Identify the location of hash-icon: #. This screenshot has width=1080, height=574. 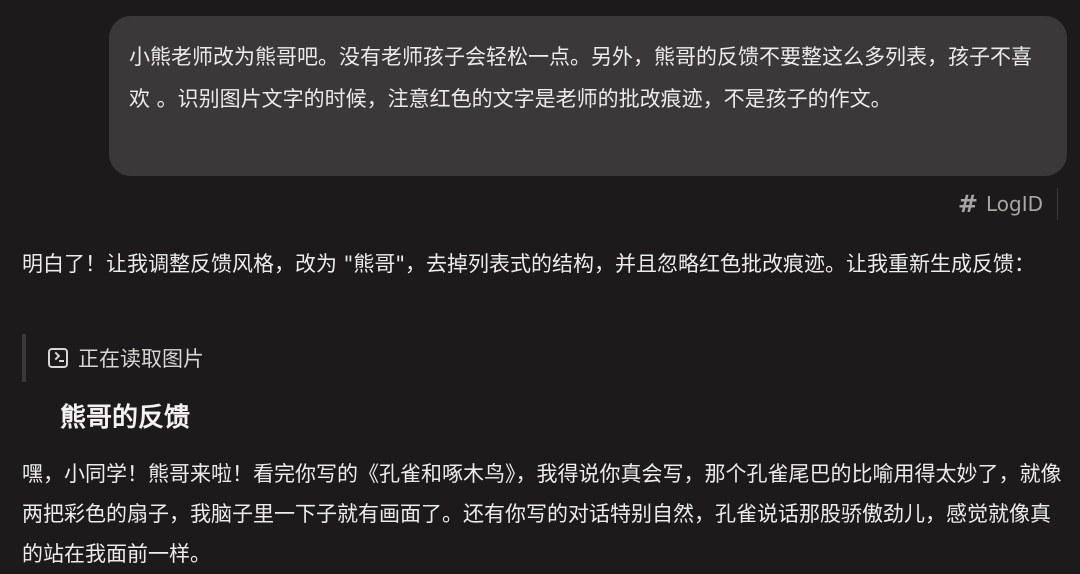
(967, 204).